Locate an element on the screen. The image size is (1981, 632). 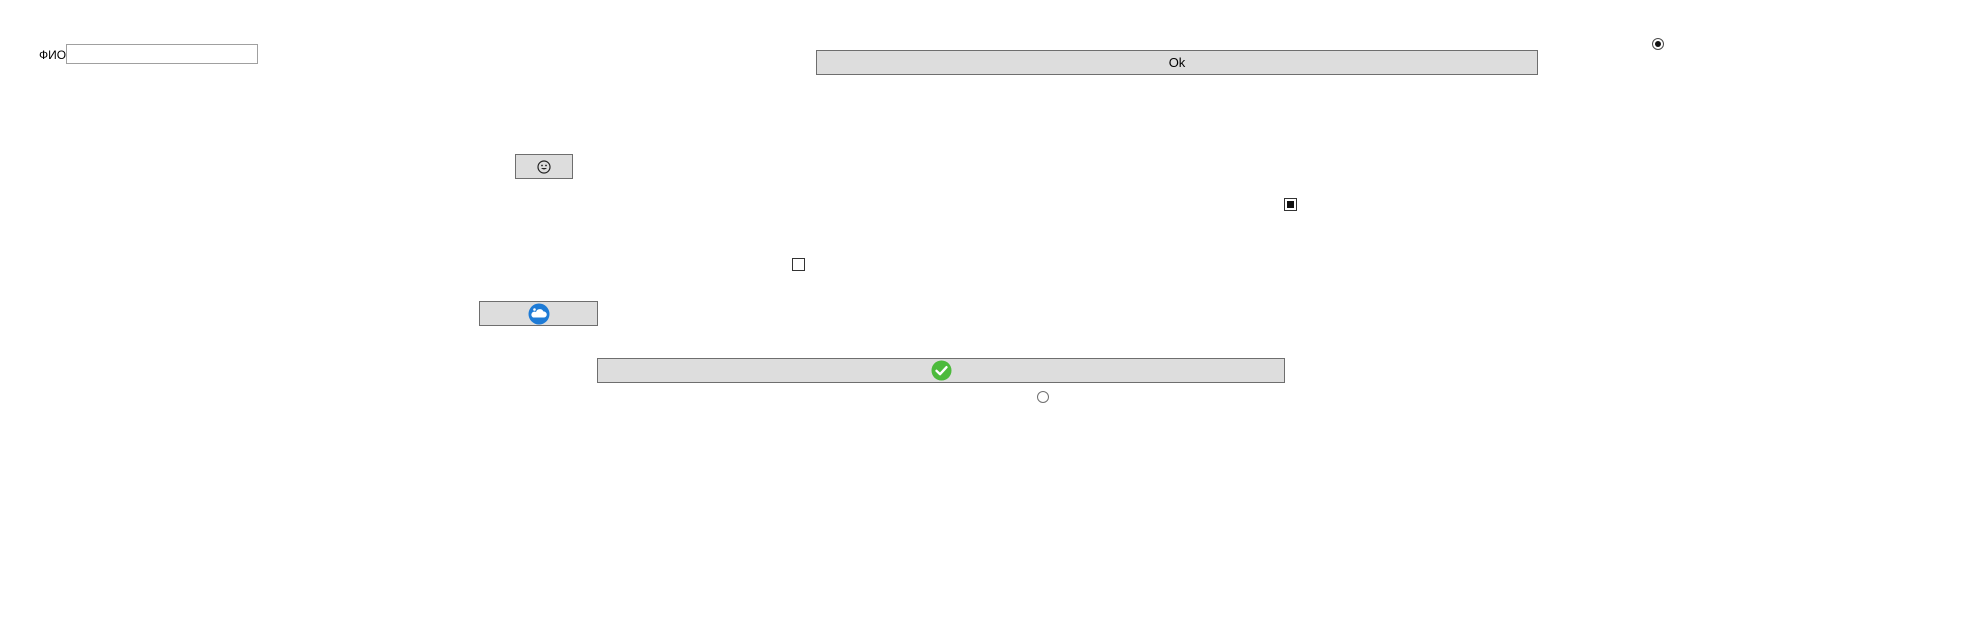
ok-button: Ok is located at coordinates (1177, 62).